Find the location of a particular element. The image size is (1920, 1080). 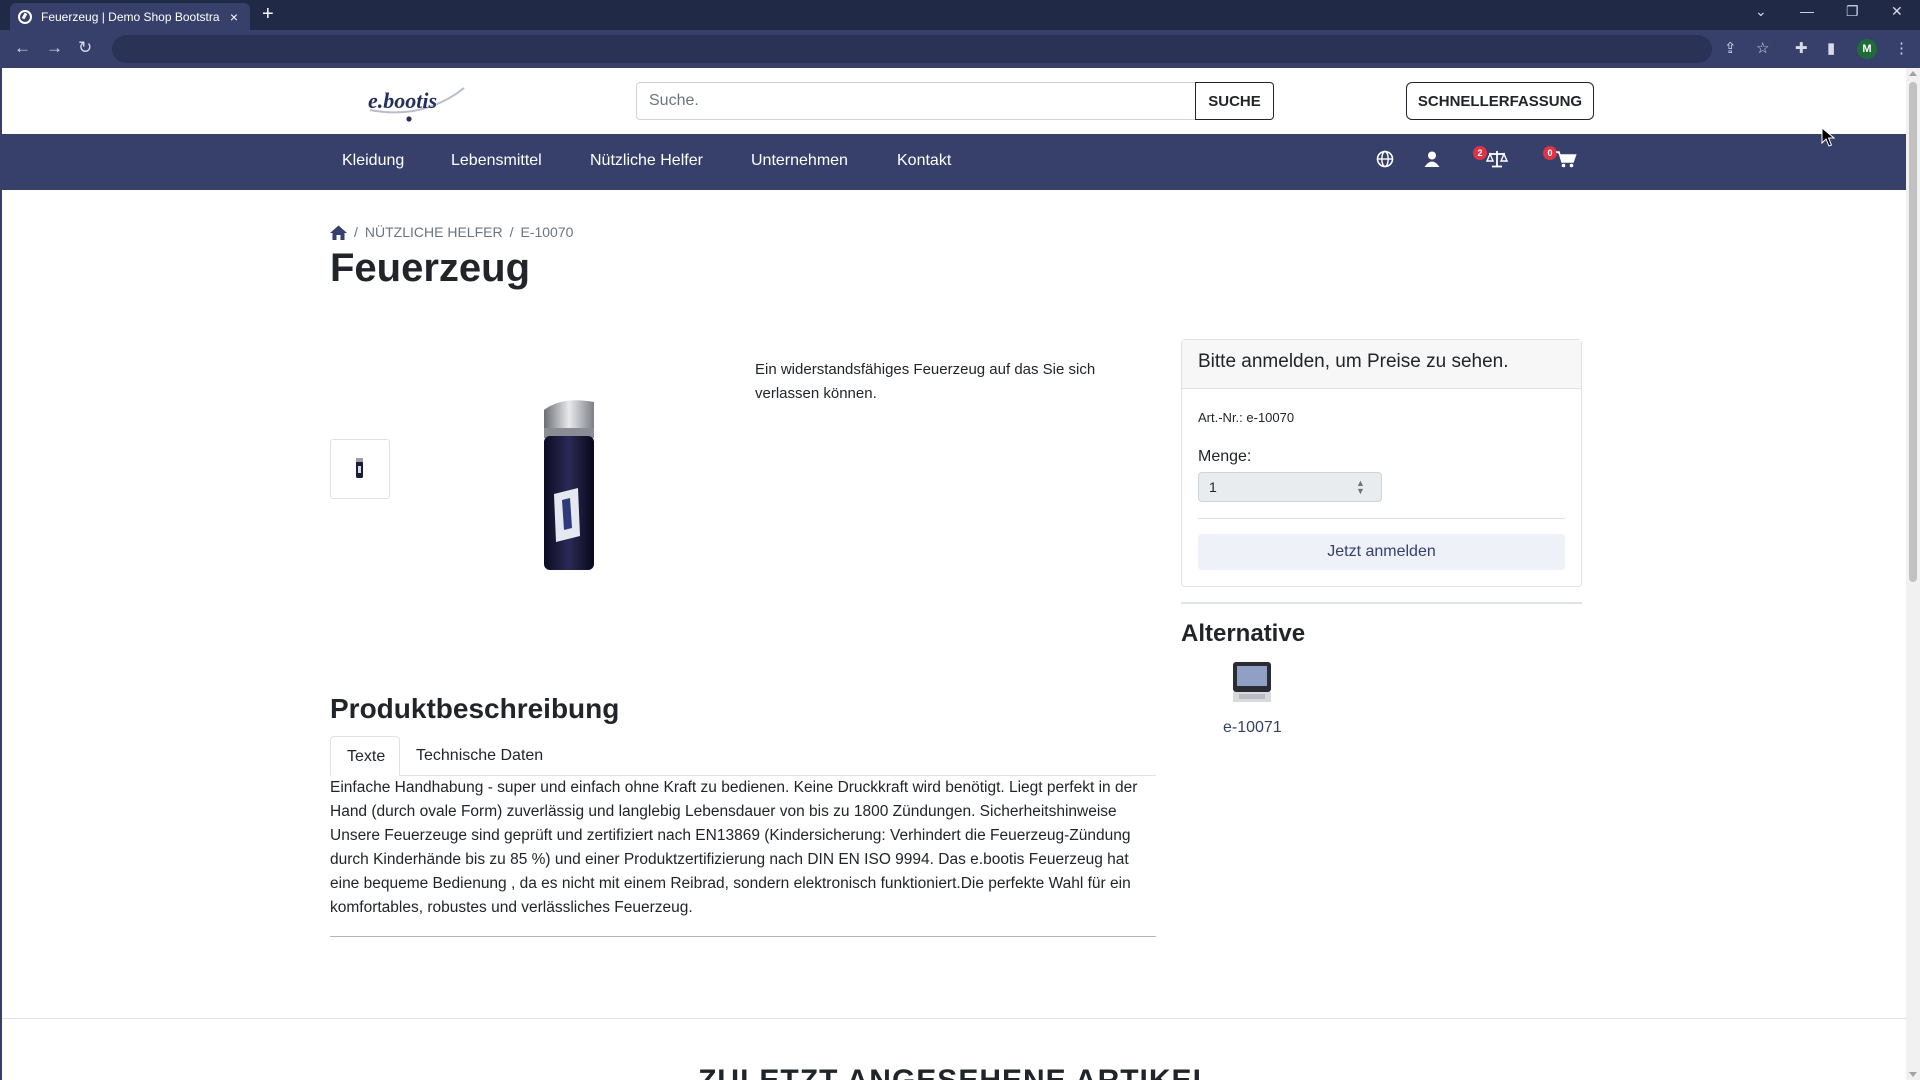

site-logo: e.bootis is located at coordinates (419, 102).